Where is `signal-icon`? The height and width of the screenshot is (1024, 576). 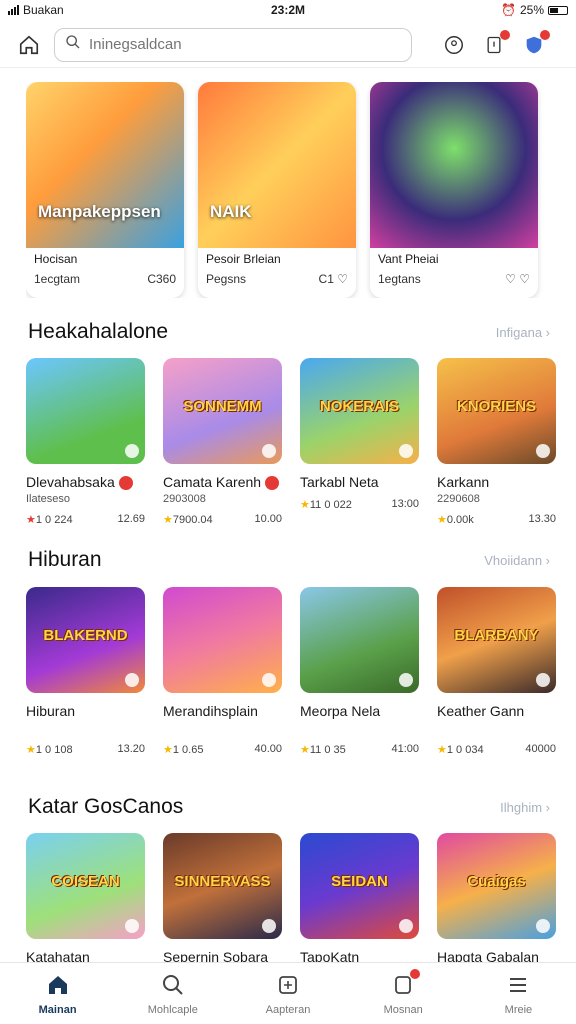
signal-icon is located at coordinates (13, 10).